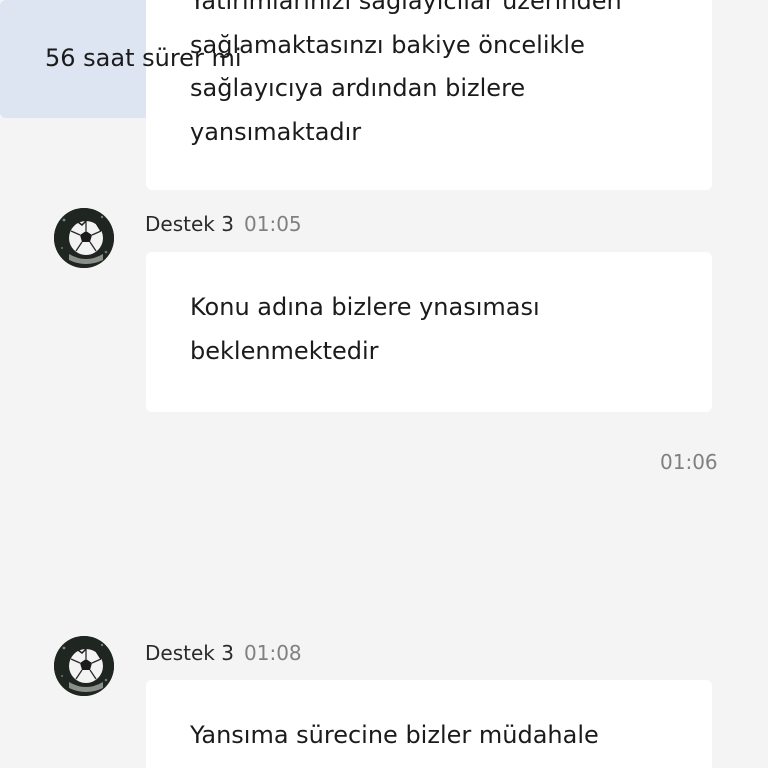 The width and height of the screenshot is (768, 768). Describe the element at coordinates (394, 735) in the screenshot. I see `message-text: Yansıma sürecine bizler müdahale` at that location.